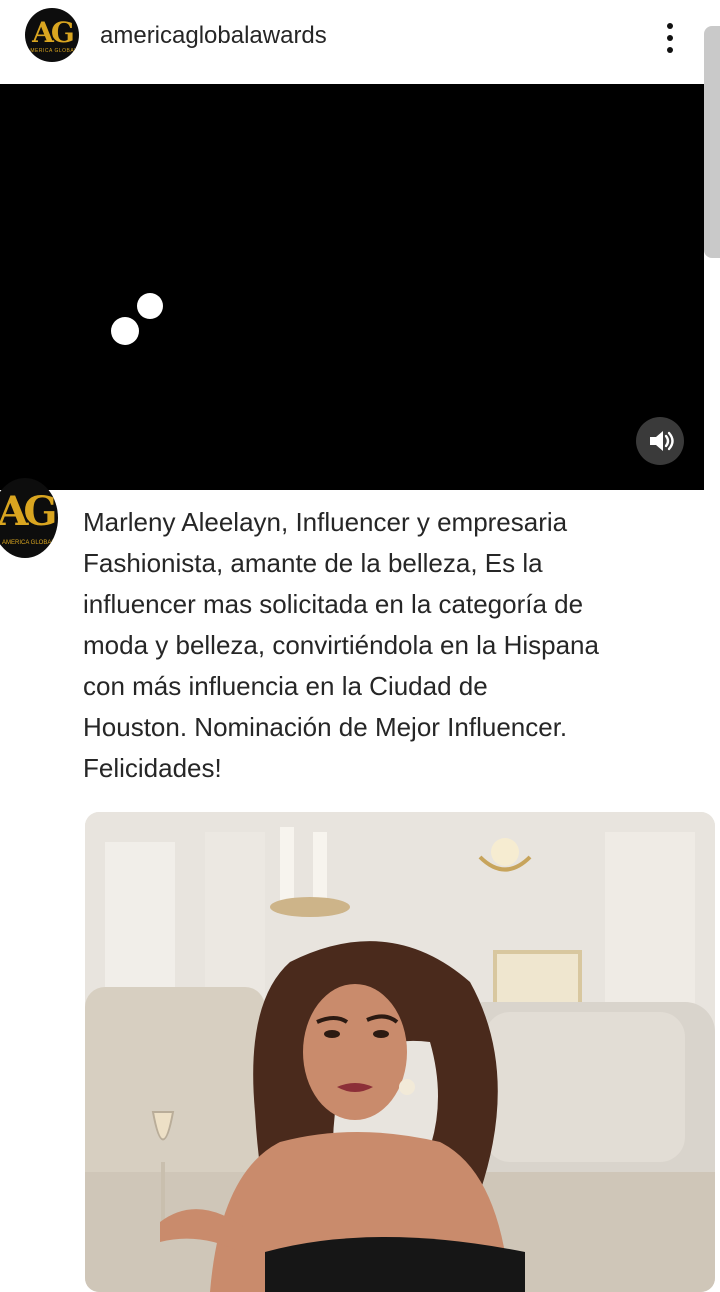 Image resolution: width=720 pixels, height=1292 pixels. What do you see at coordinates (53, 32) in the screenshot?
I see `avatar-logo-text: AG` at bounding box center [53, 32].